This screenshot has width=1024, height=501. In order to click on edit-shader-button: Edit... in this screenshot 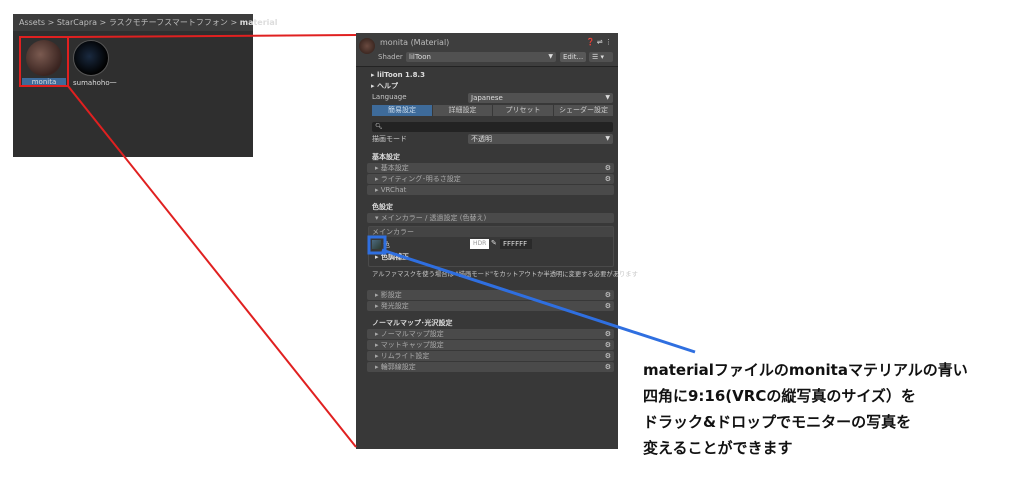, I will do `click(573, 57)`.